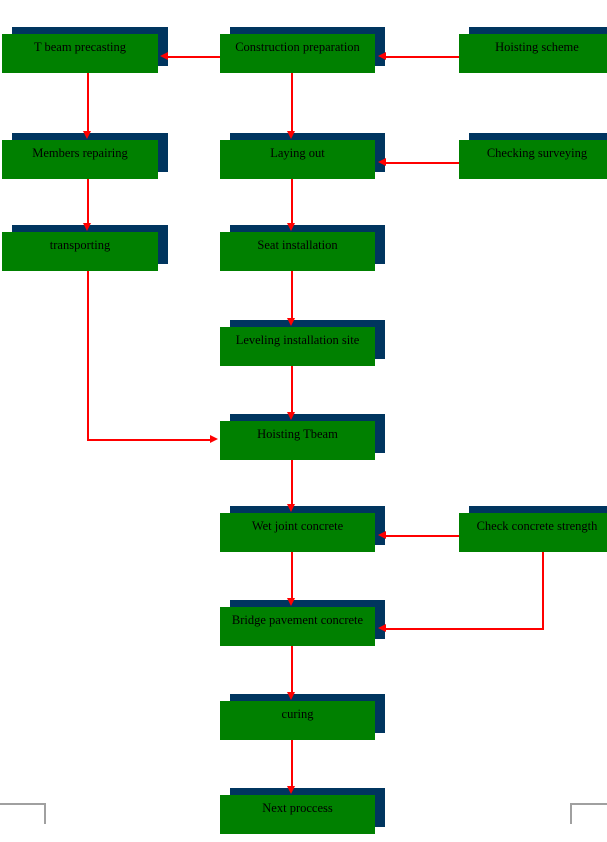  I want to click on flow-node-bridge-pavement-concrete: Bridge pavement concrete, so click(302, 623).